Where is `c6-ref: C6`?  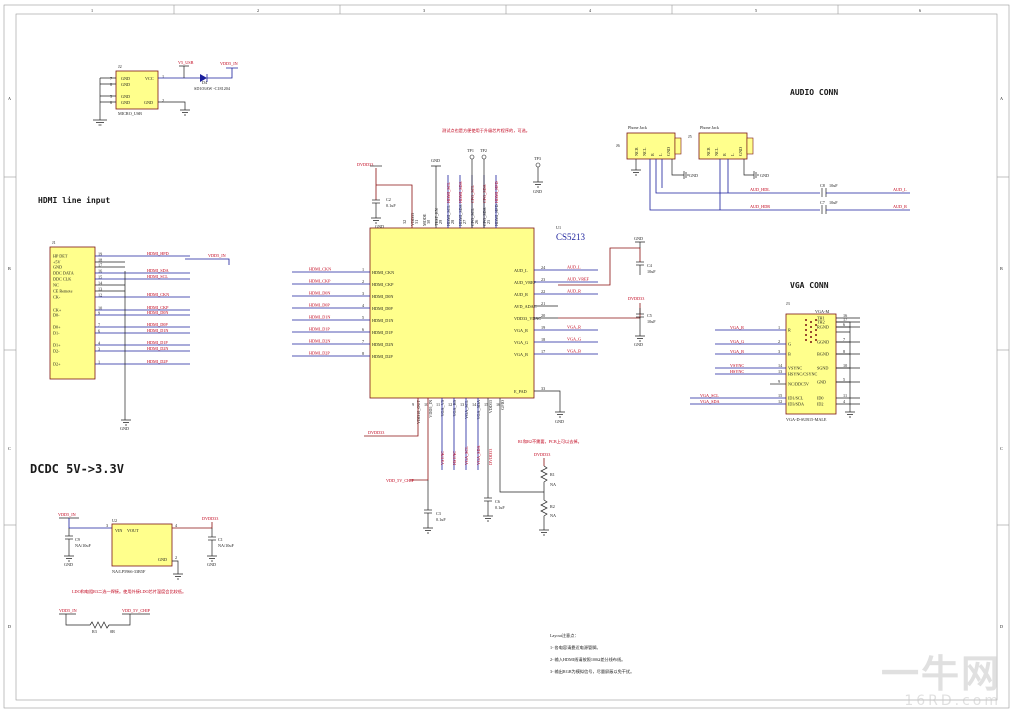
c6-ref: C6 is located at coordinates (497, 501).